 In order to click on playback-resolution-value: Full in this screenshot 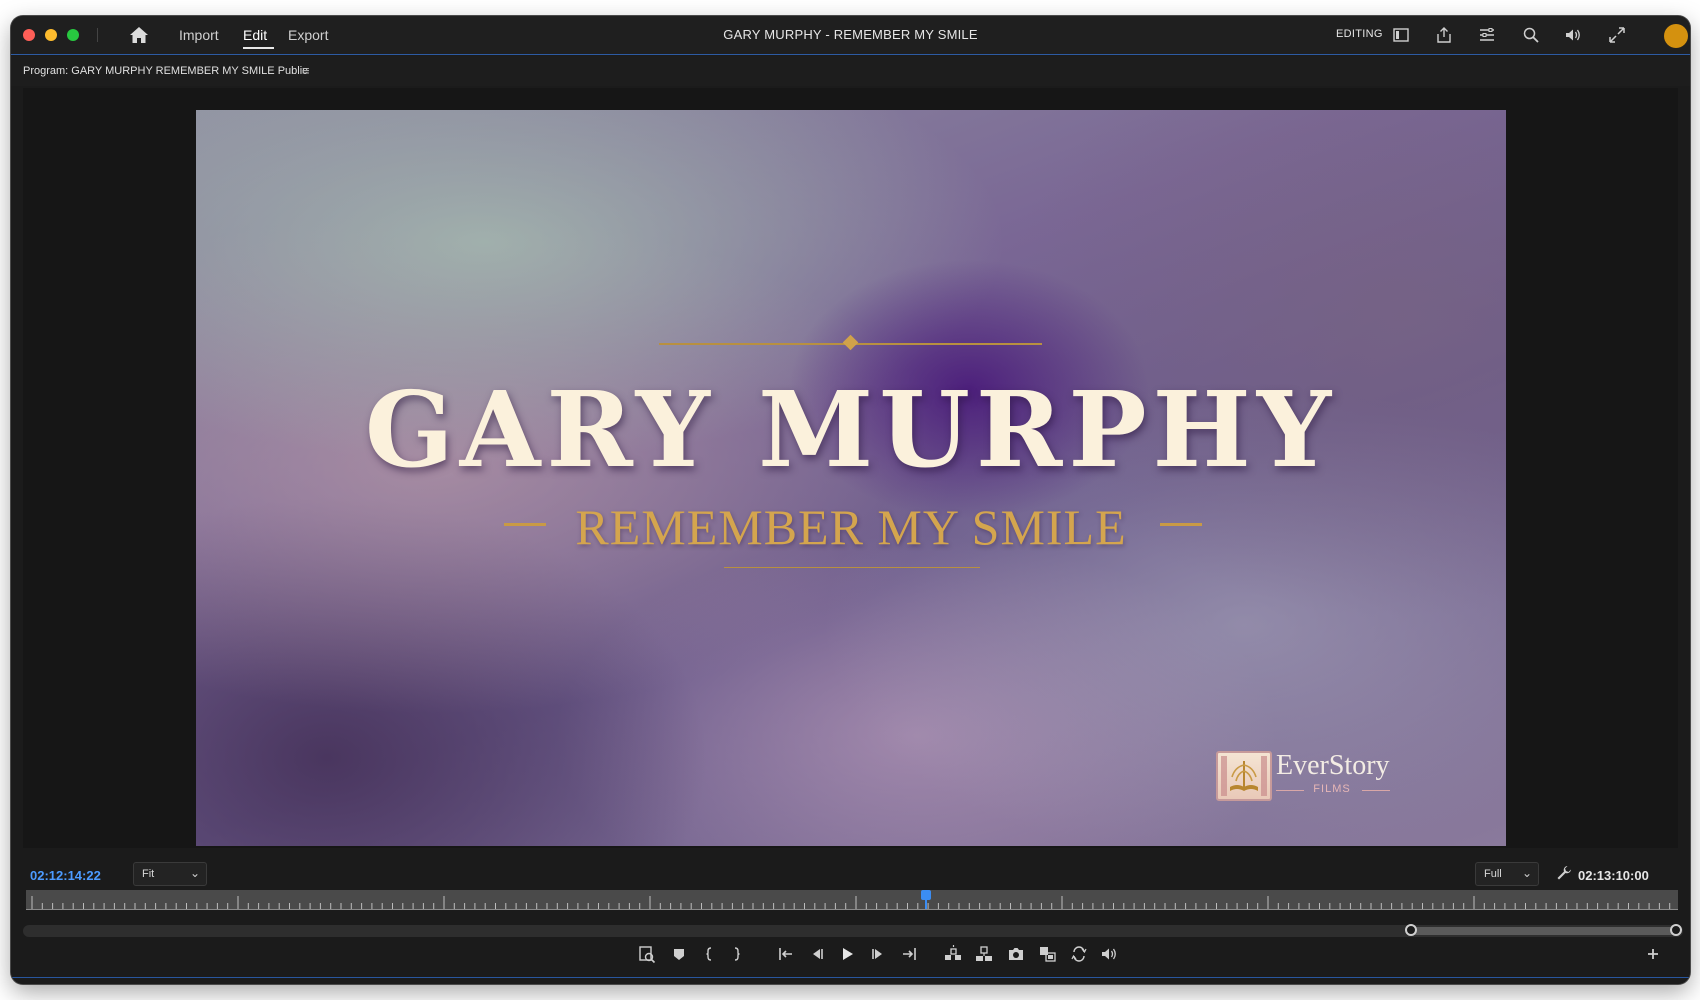, I will do `click(1493, 874)`.